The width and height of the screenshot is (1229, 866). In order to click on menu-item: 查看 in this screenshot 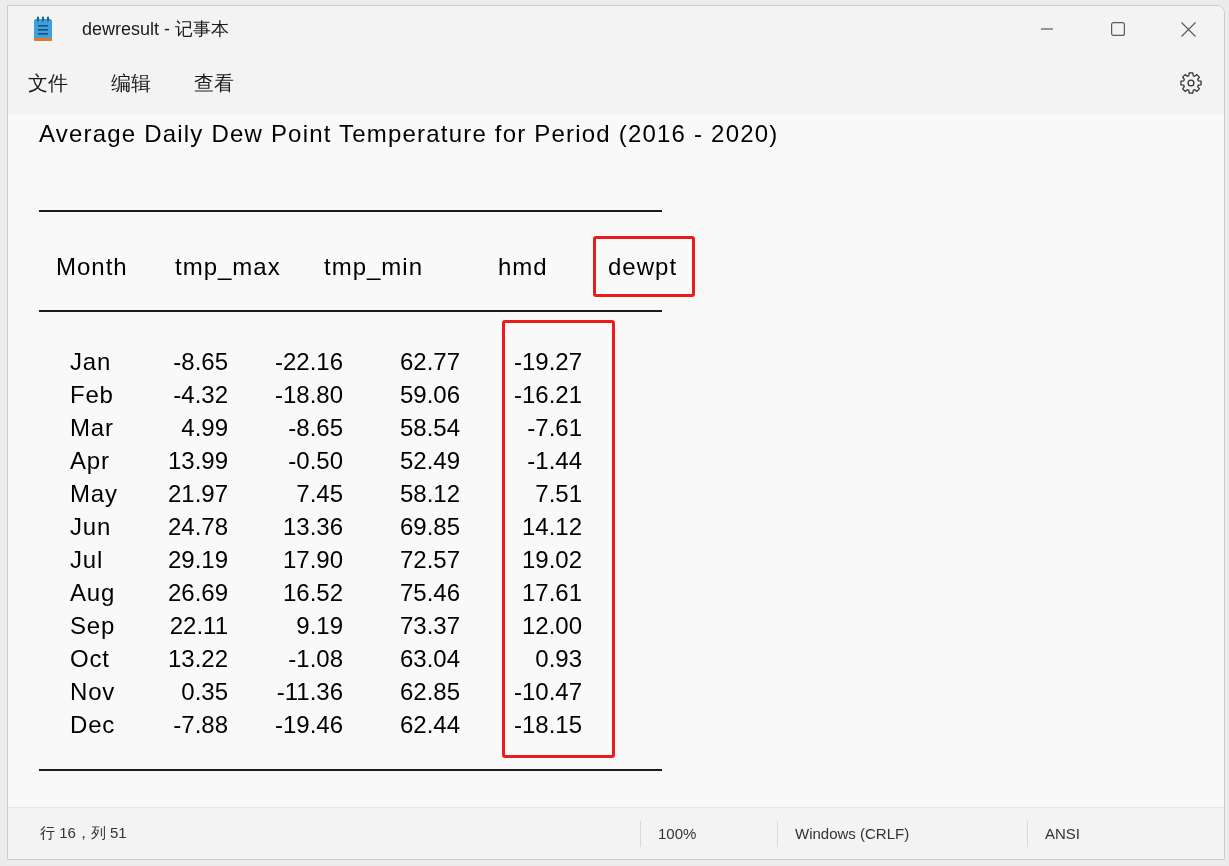, I will do `click(214, 83)`.